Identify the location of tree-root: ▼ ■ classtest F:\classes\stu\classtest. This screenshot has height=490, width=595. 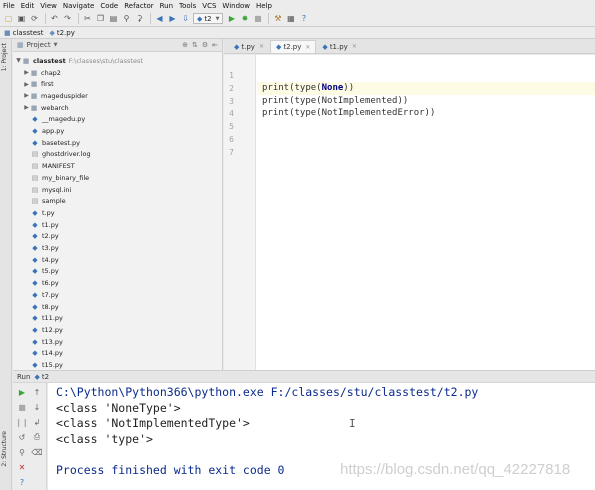
(79, 60).